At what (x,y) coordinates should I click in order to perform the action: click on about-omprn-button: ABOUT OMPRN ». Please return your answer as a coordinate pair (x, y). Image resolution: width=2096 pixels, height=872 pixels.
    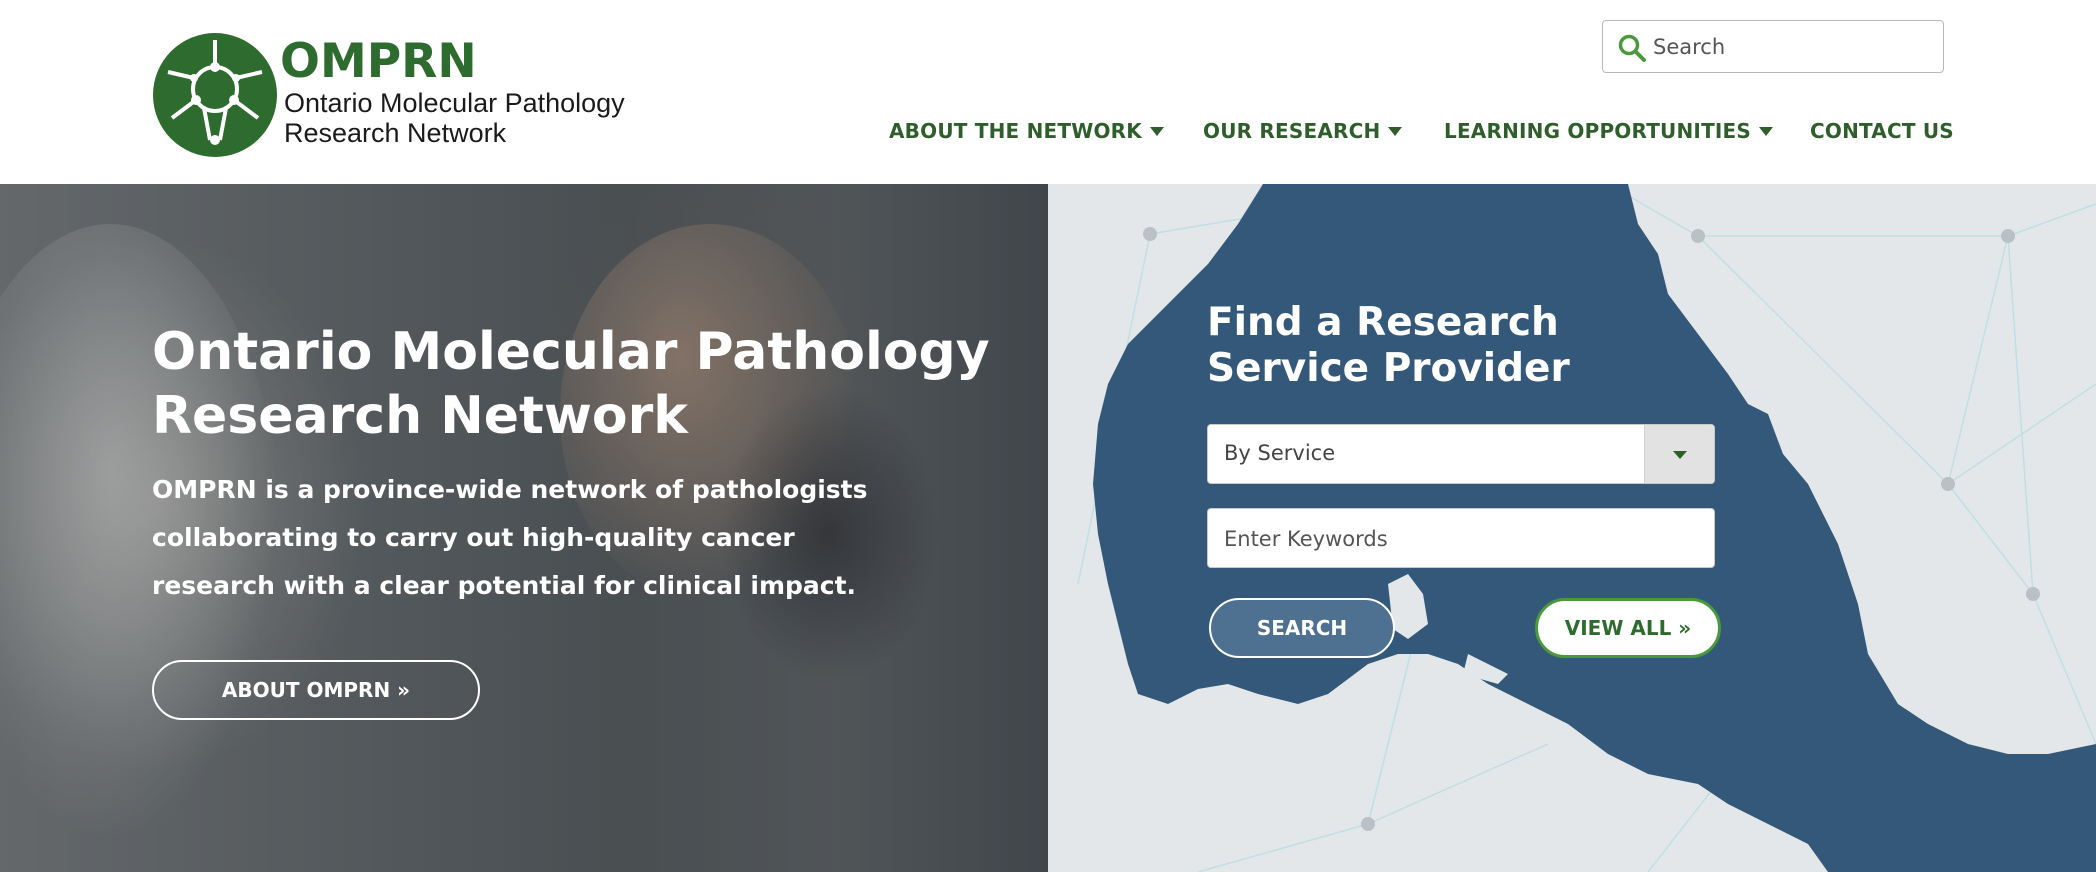
    Looking at the image, I should click on (316, 690).